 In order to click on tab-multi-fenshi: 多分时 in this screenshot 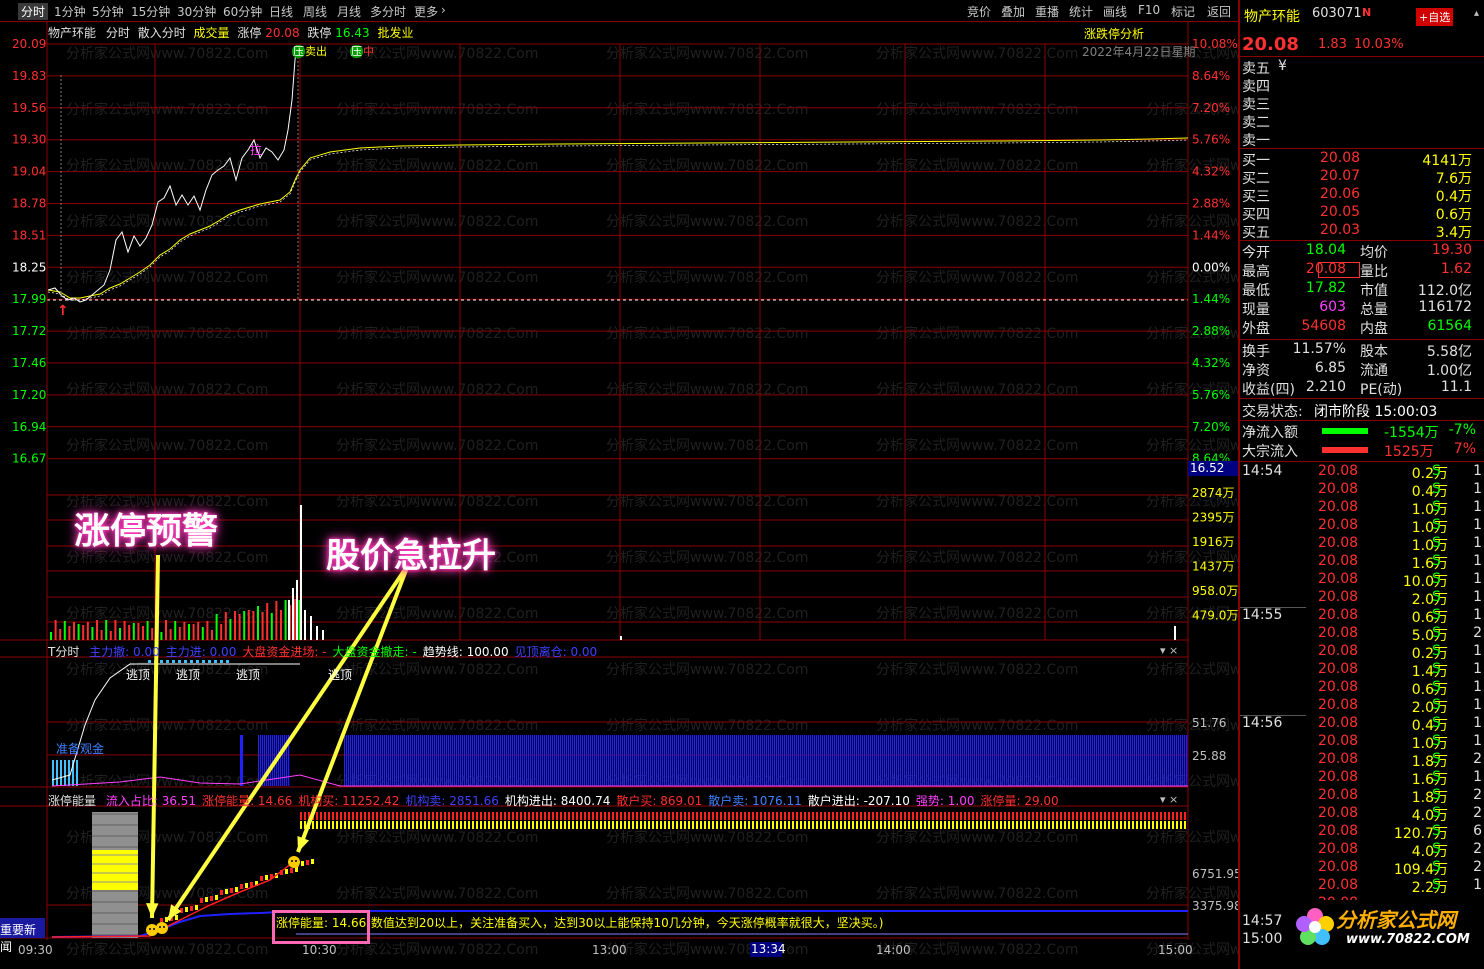, I will do `click(388, 11)`.